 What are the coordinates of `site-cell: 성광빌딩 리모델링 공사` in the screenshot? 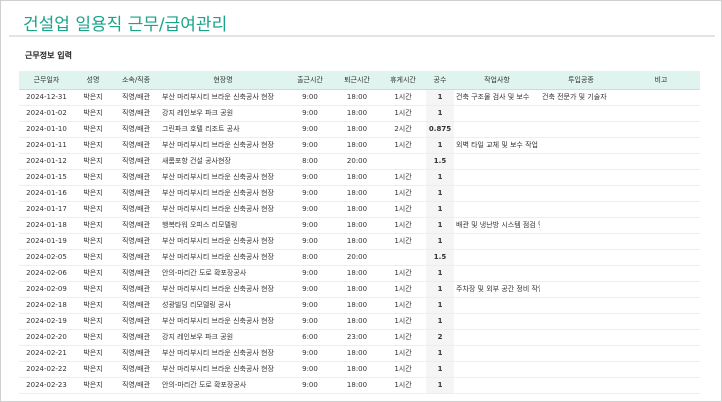 It's located at (223, 305).